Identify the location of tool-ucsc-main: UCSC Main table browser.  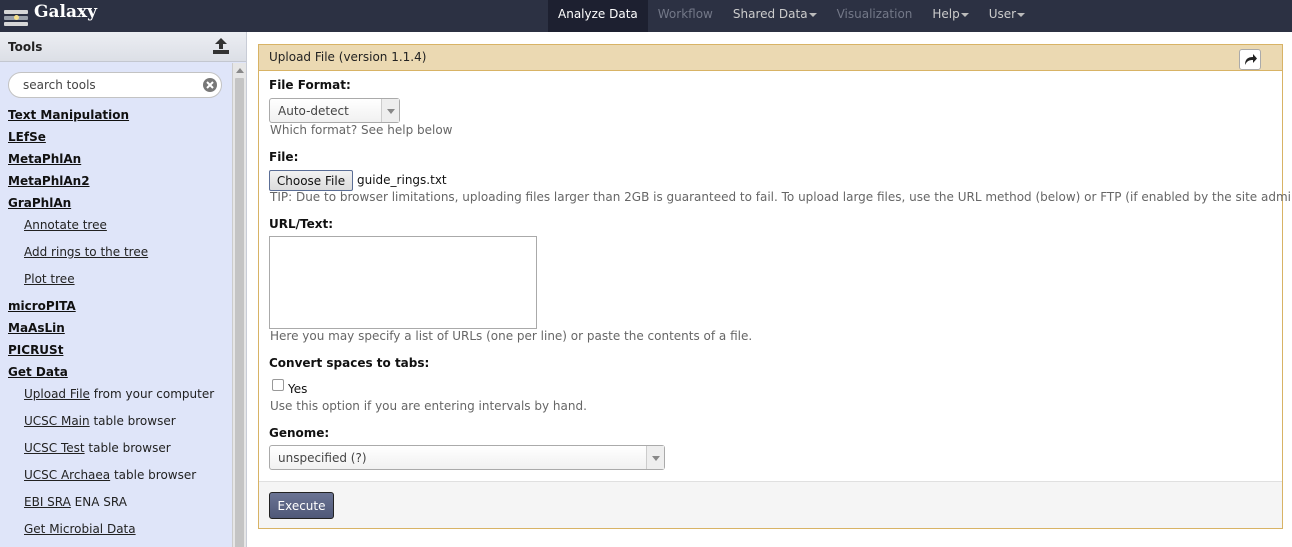
(100, 421).